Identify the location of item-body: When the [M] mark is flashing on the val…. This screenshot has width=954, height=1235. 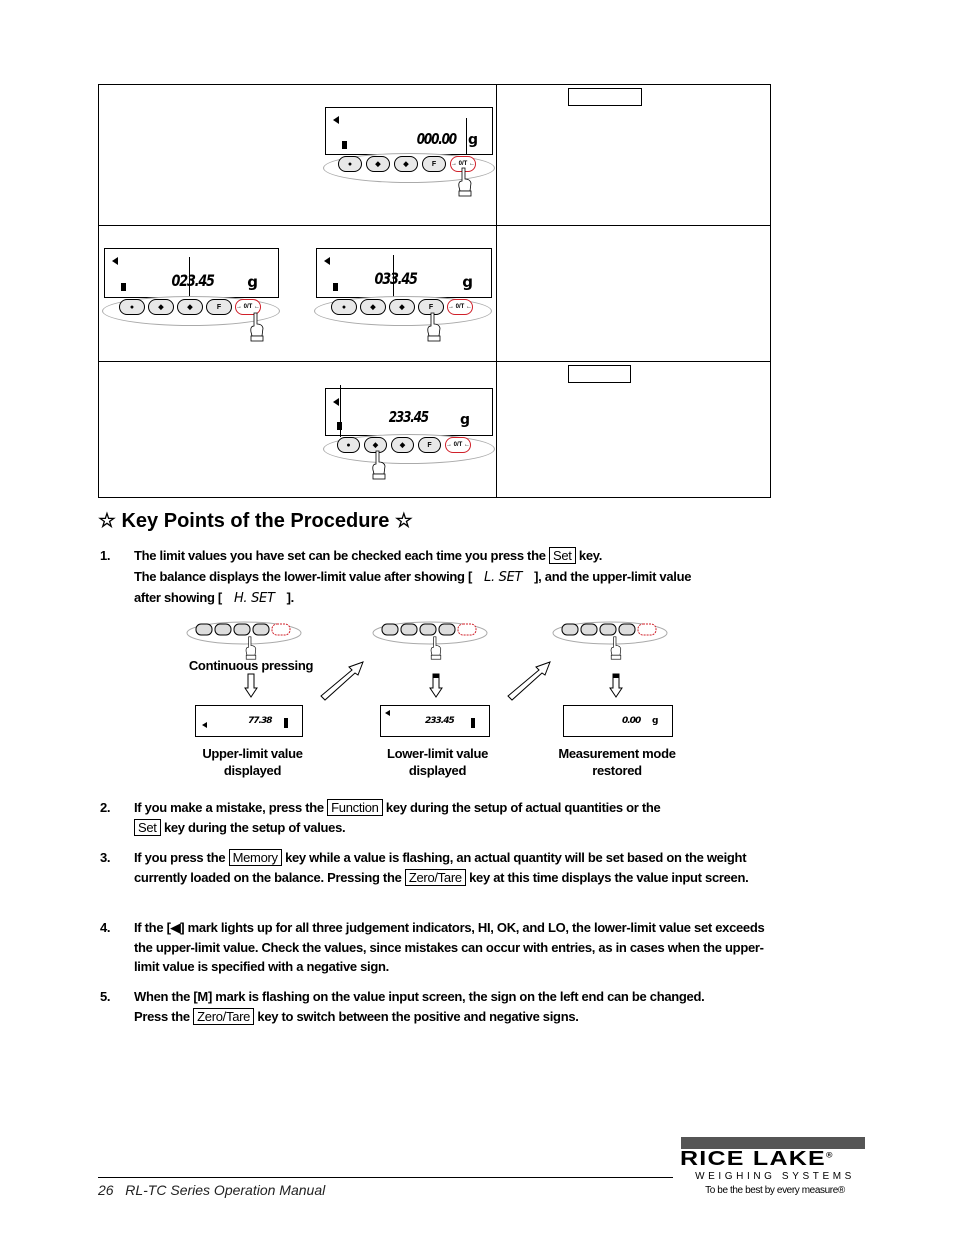
(454, 1006).